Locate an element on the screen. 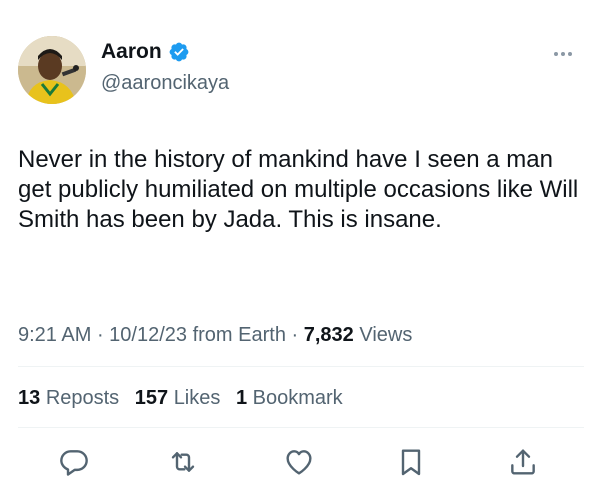 The height and width of the screenshot is (493, 600). share-icon is located at coordinates (523, 462).